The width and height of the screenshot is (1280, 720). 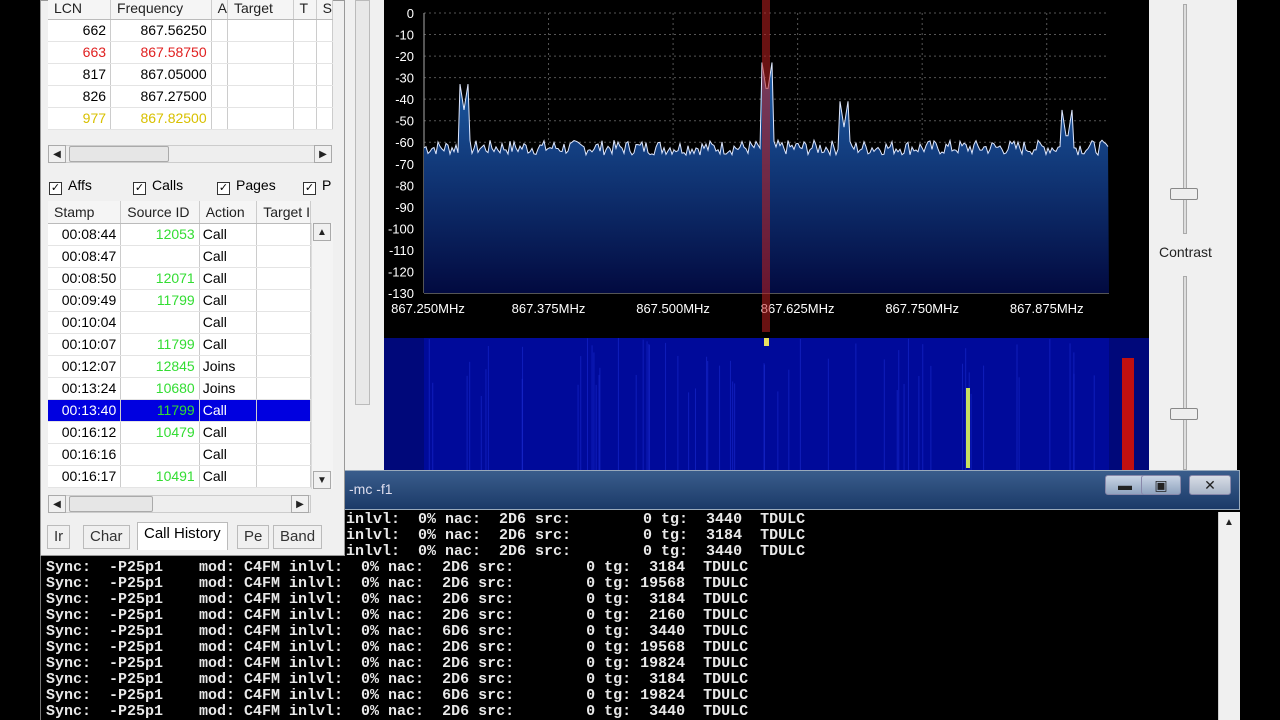 I want to click on contrast-label: Contrast, so click(x=1185, y=252).